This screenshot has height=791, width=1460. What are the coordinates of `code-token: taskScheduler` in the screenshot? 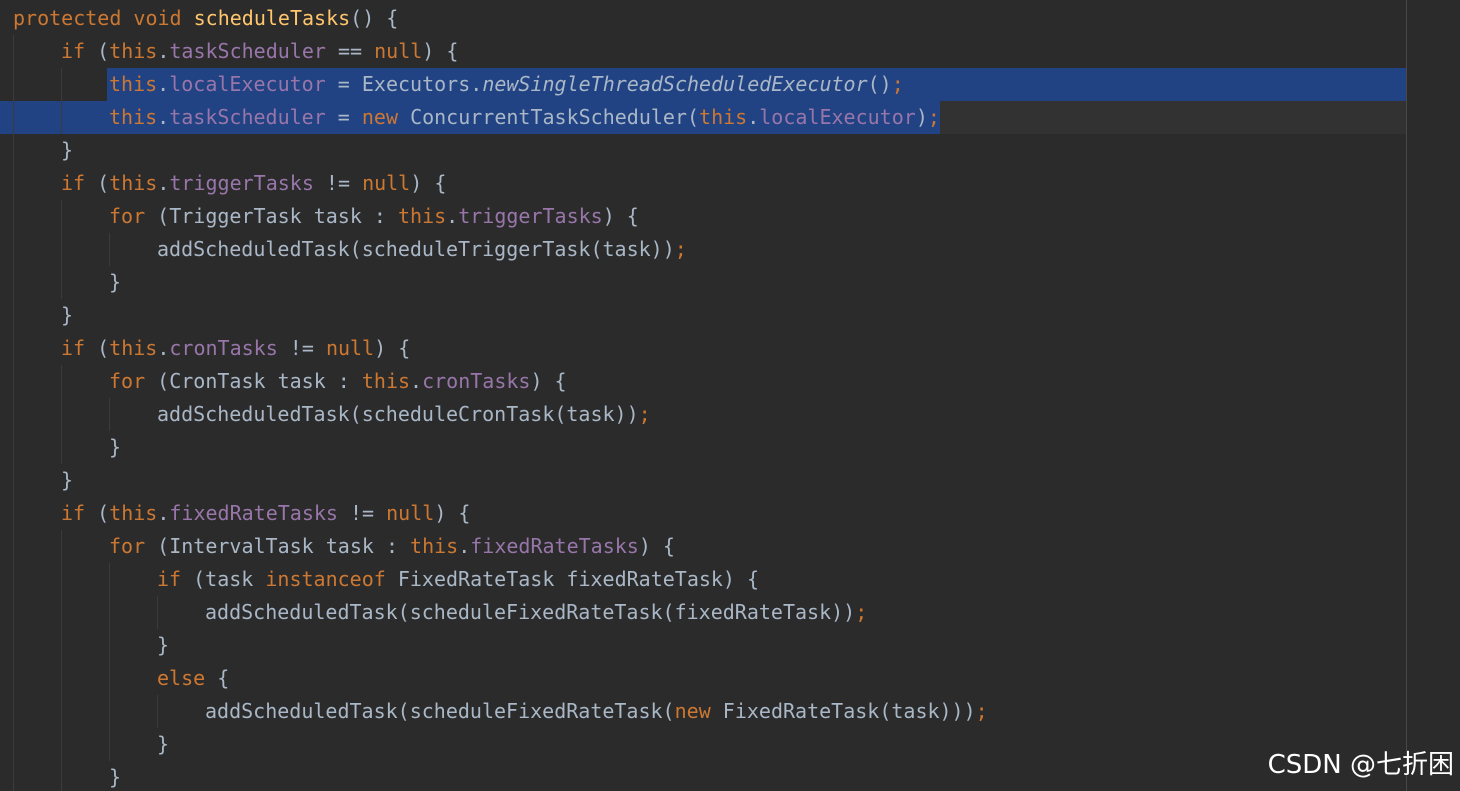 It's located at (247, 117).